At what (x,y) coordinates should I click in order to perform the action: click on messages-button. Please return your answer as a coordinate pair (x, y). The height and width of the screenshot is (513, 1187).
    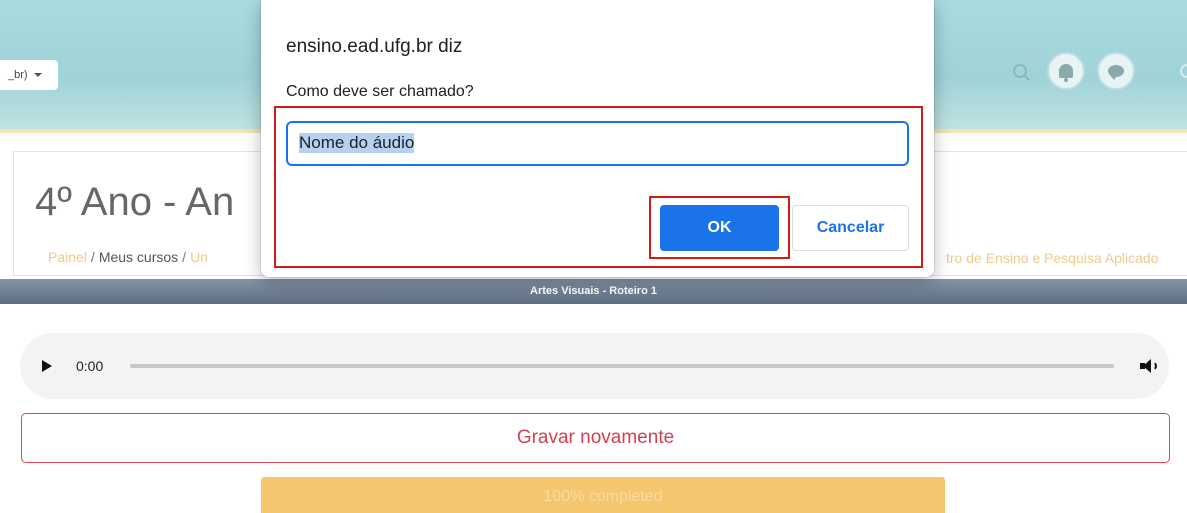
    Looking at the image, I should click on (1116, 71).